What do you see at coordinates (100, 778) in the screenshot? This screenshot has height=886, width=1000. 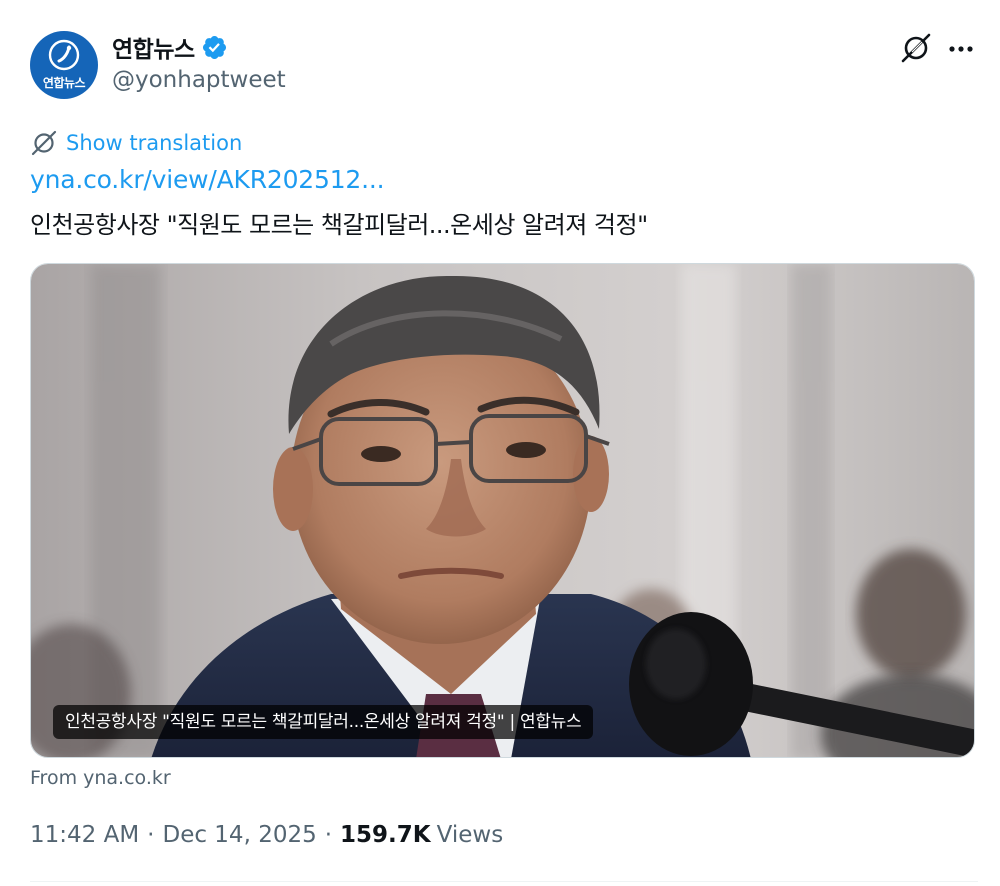 I see `card-source-domain: From yna.co.kr` at bounding box center [100, 778].